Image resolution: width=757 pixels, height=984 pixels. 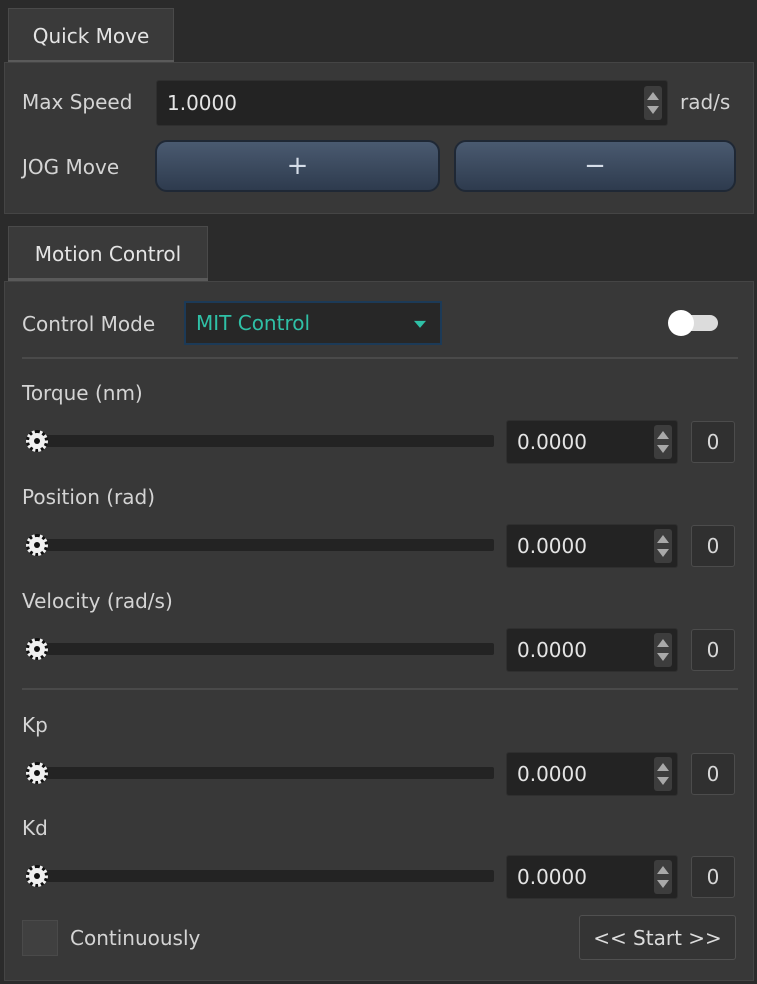 I want to click on max-speed-input: 1.0000, so click(x=412, y=103).